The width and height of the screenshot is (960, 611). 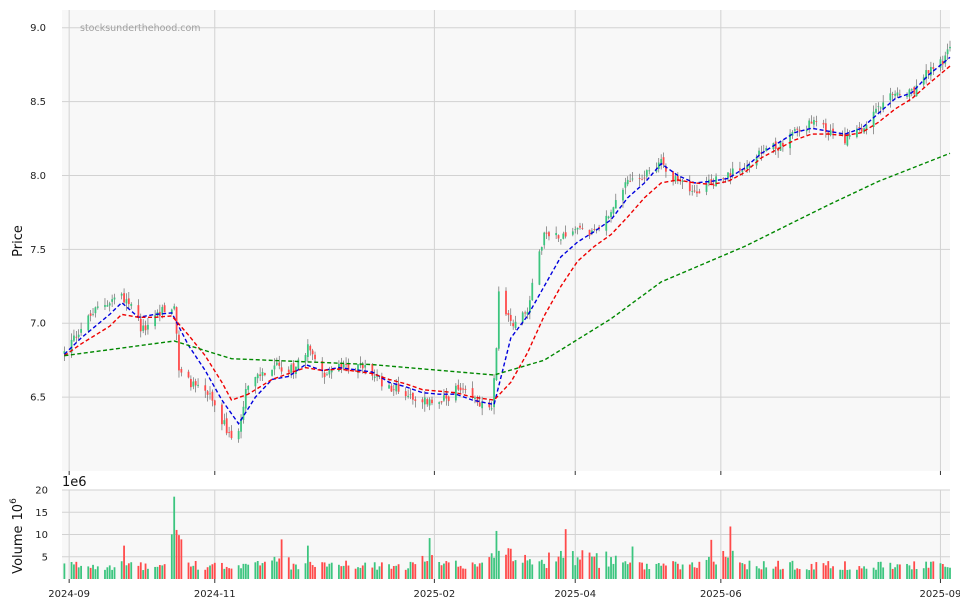 I want to click on volume-ytick-label-1: 10, so click(x=41, y=535).